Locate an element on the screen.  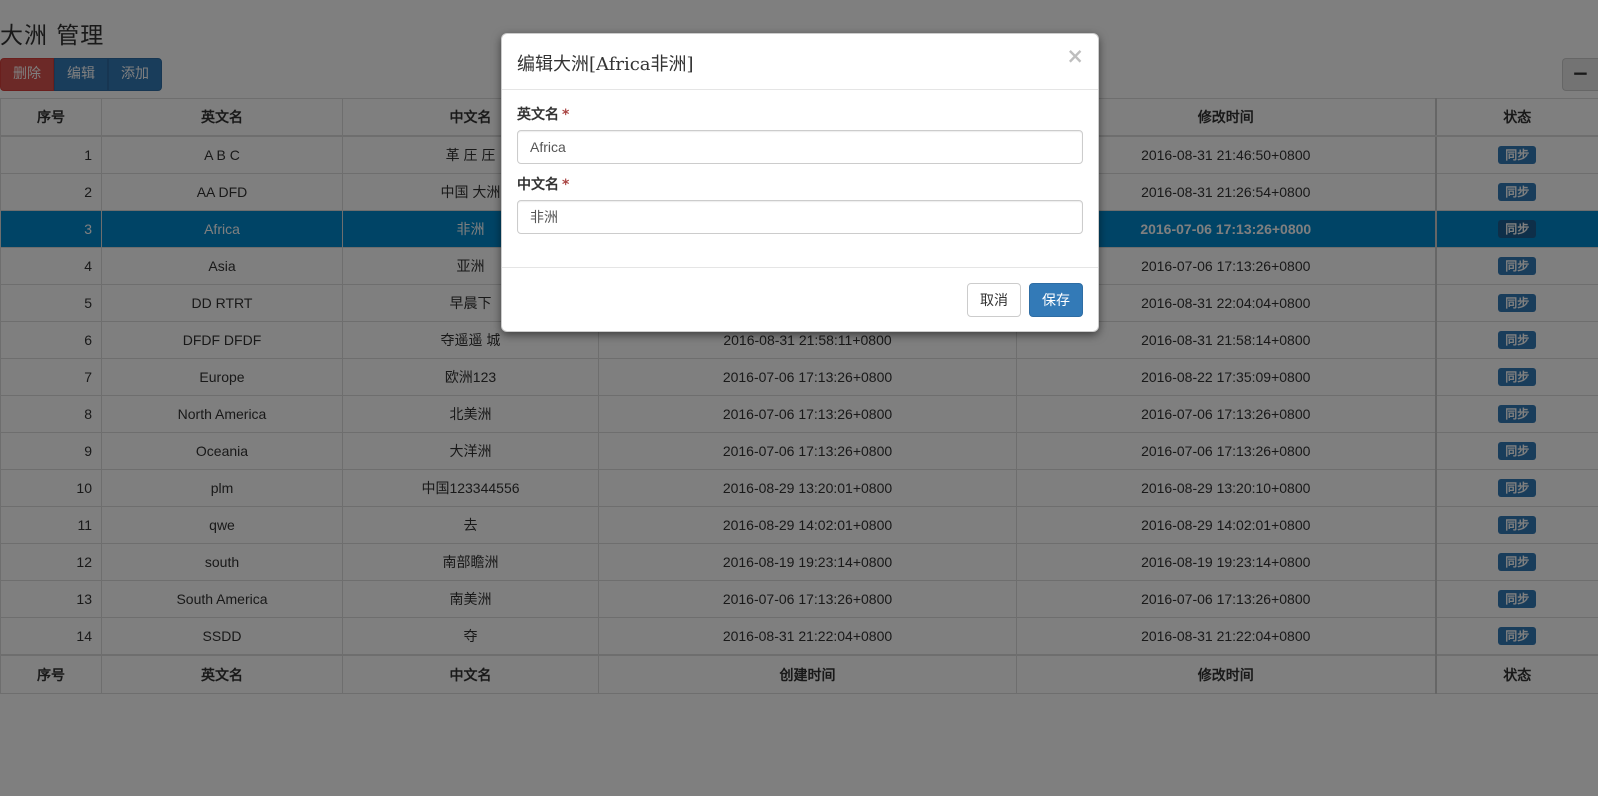
chinese-name-input is located at coordinates (800, 217).